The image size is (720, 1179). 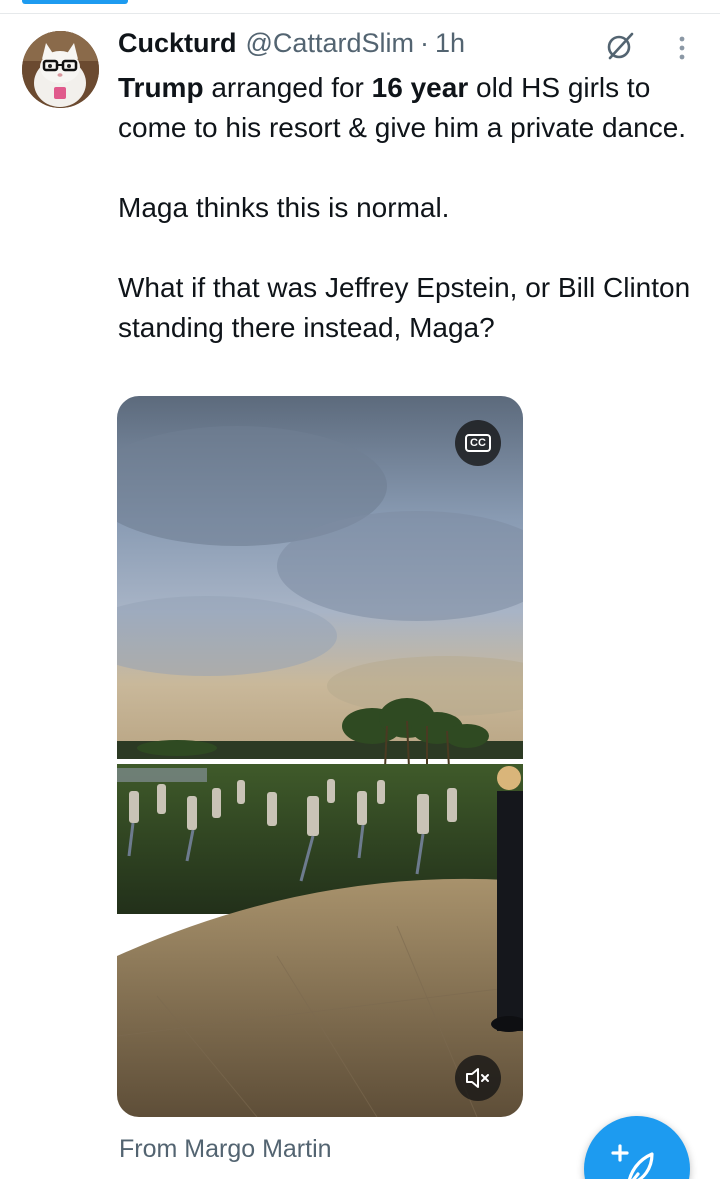 I want to click on tweet-text-fragment: arranged for, so click(x=287, y=87).